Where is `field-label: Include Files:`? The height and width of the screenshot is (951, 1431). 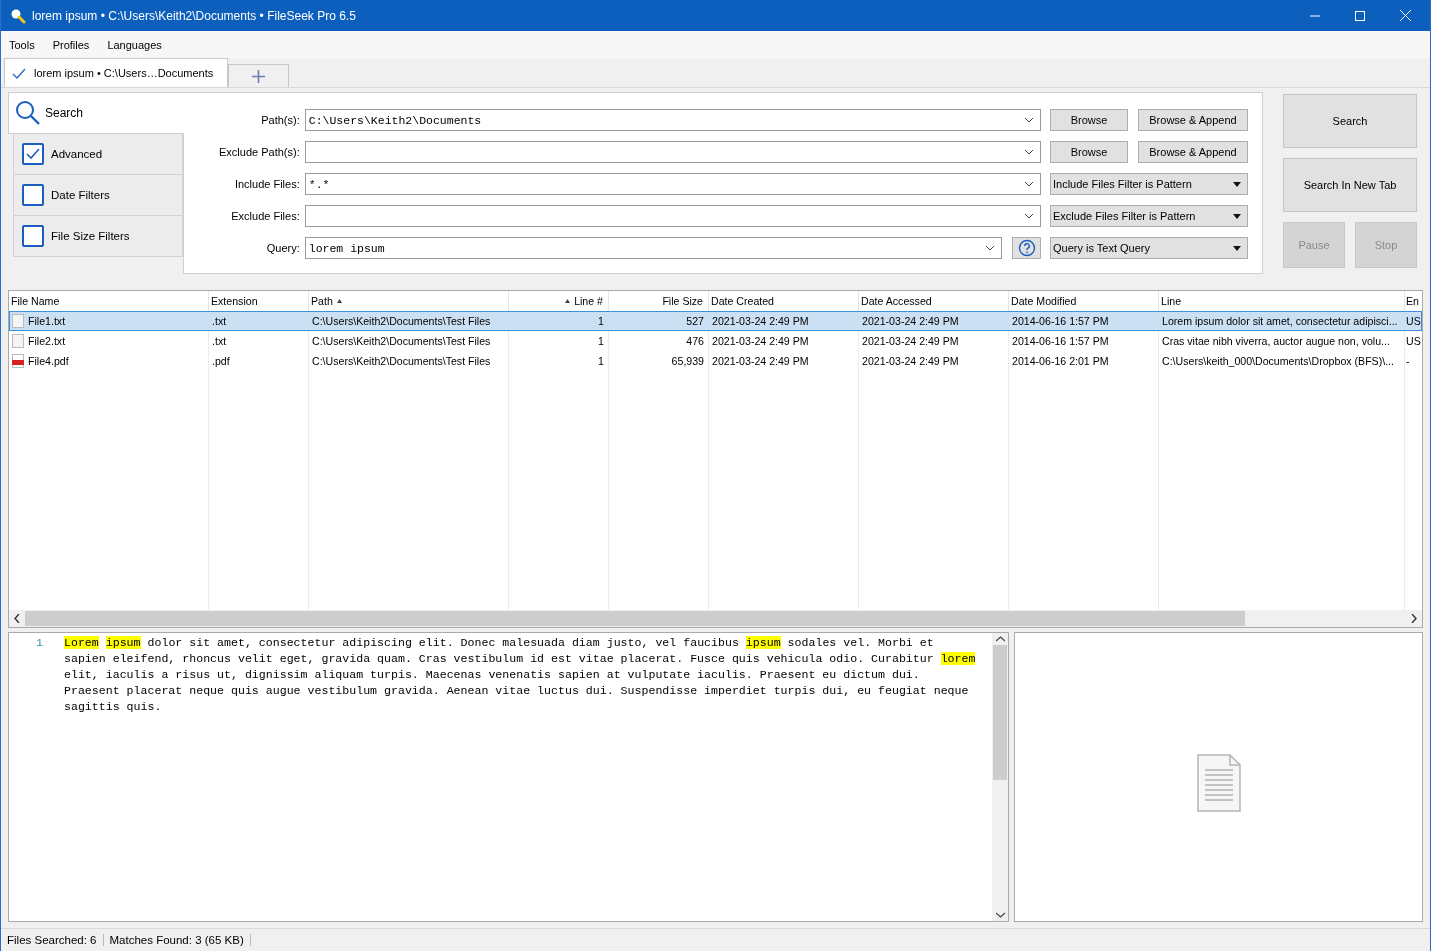
field-label: Include Files: is located at coordinates (266, 184).